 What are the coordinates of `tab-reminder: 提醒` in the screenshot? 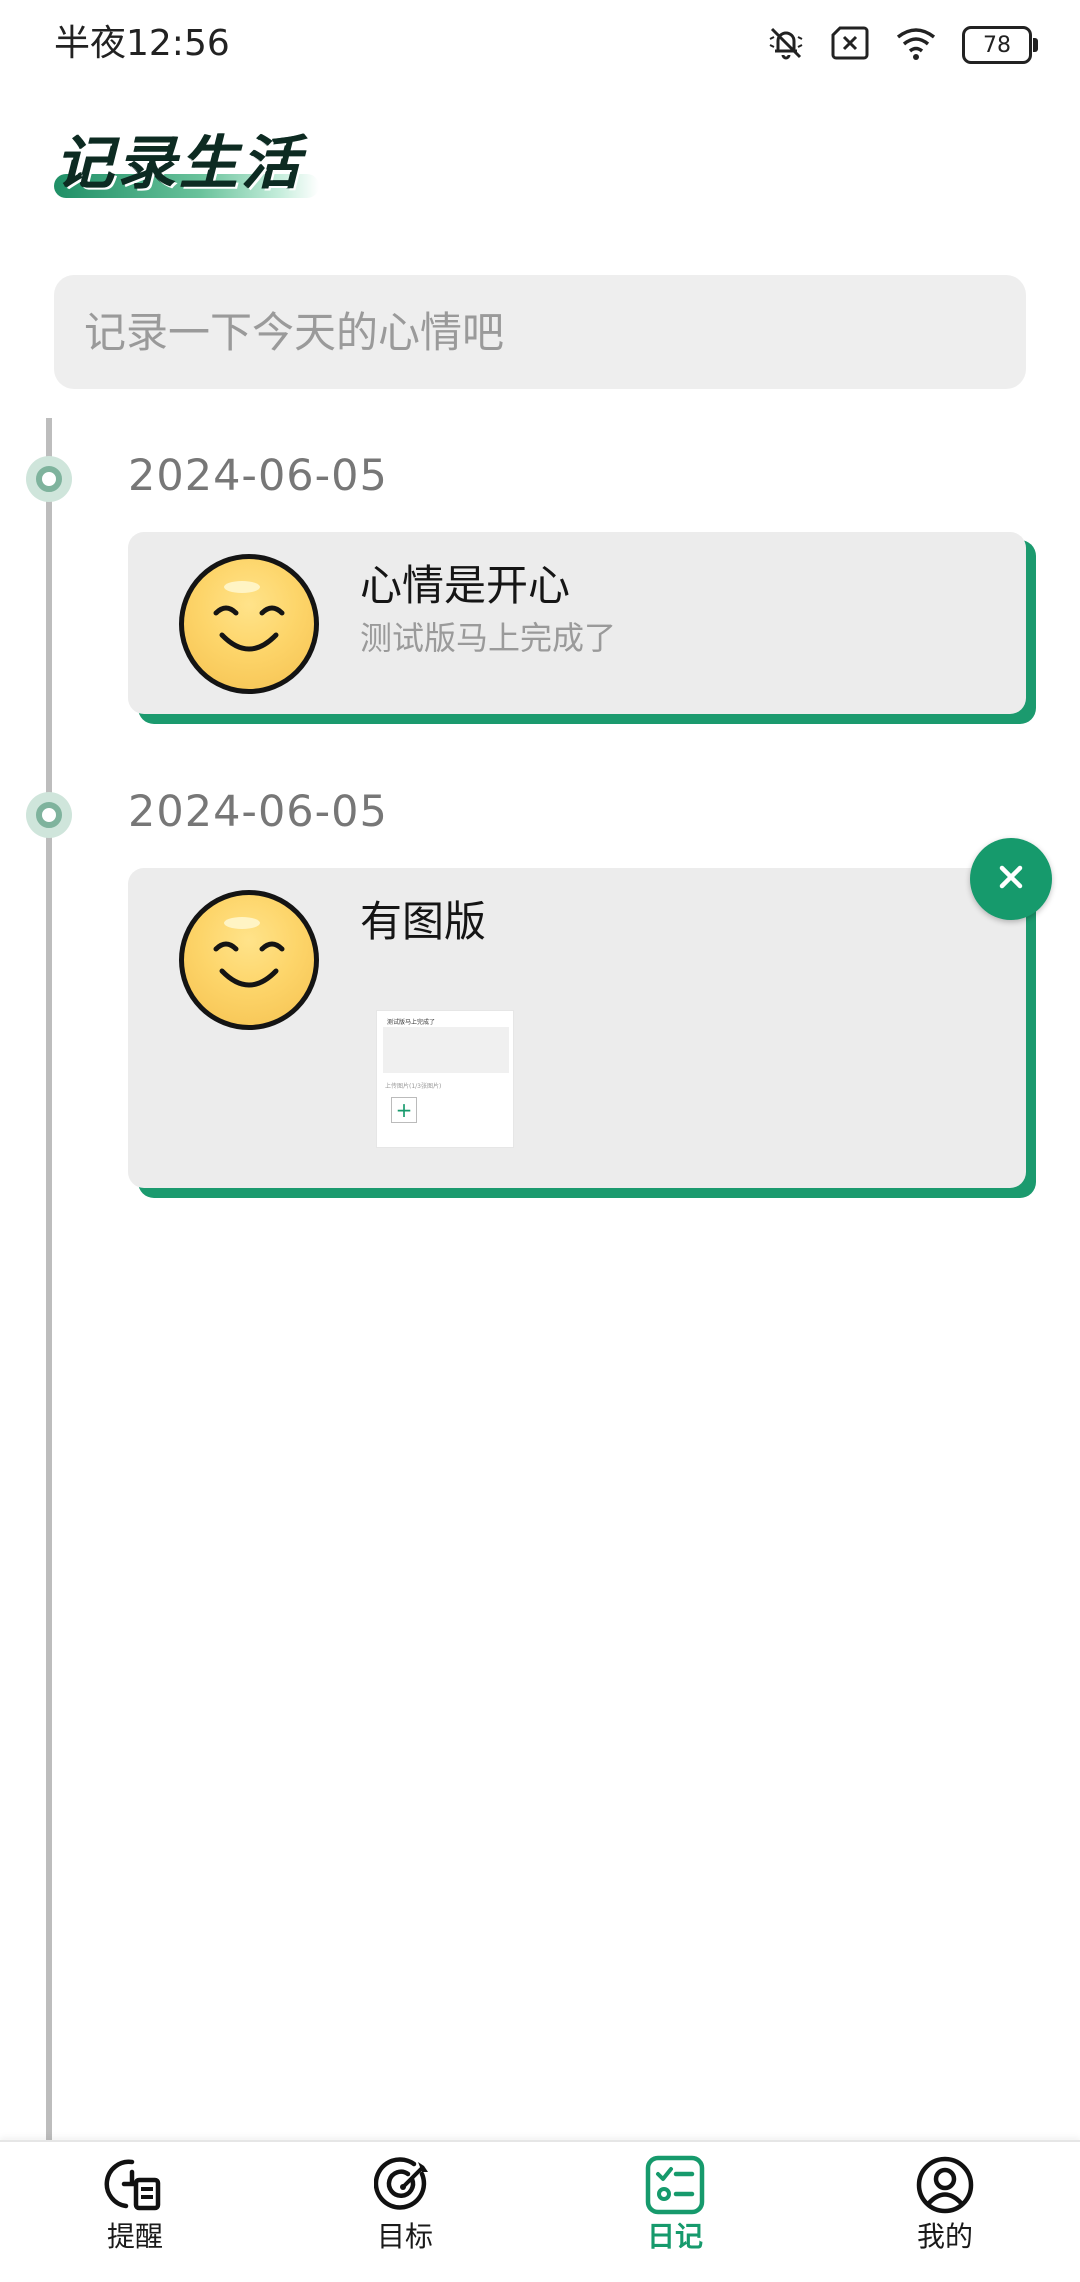 It's located at (135, 2212).